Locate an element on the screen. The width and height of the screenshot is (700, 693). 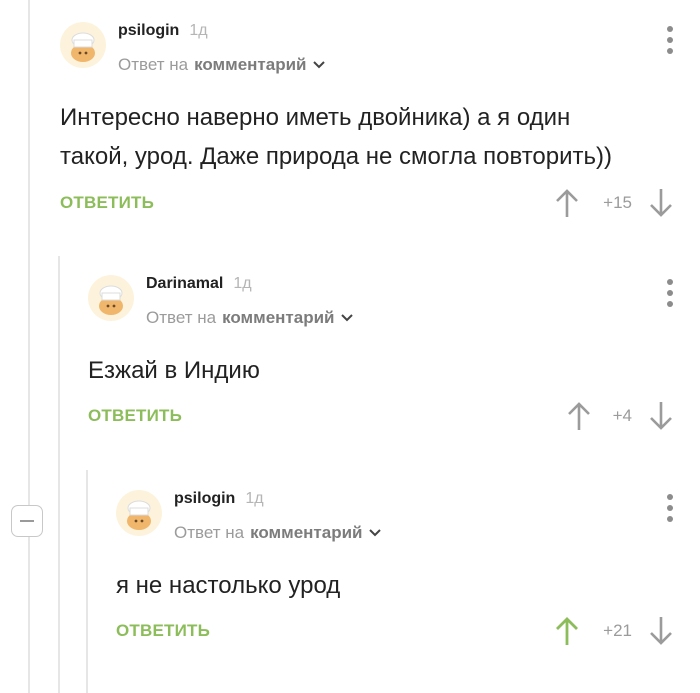
vote-score: +21 is located at coordinates (617, 630).